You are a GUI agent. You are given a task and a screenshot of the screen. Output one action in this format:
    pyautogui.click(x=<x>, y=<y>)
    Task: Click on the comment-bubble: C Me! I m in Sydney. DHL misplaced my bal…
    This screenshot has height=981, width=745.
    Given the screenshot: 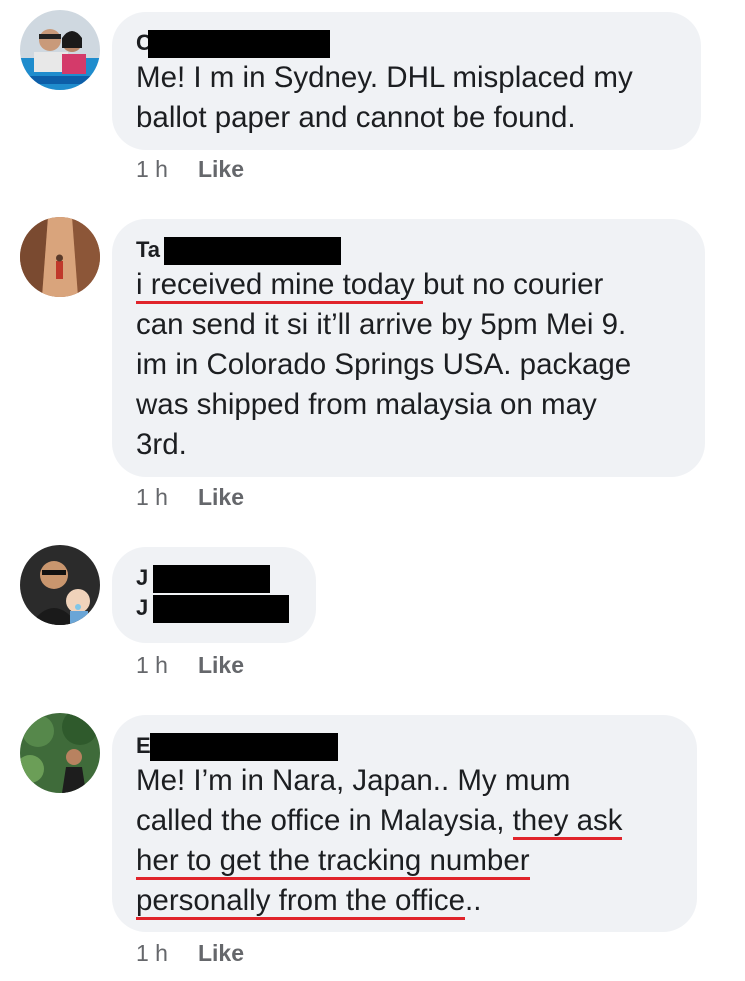 What is the action you would take?
    pyautogui.click(x=406, y=81)
    